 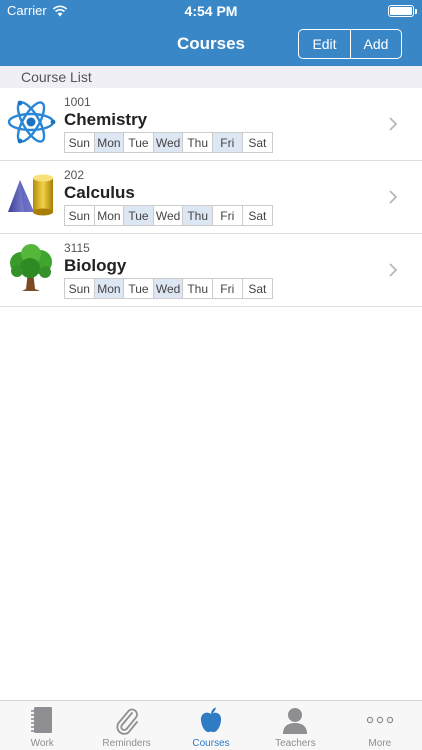 I want to click on course-row-biology: 3115 Biology Sun Mon Tue Wed Thu Fri Sat, so click(x=211, y=270).